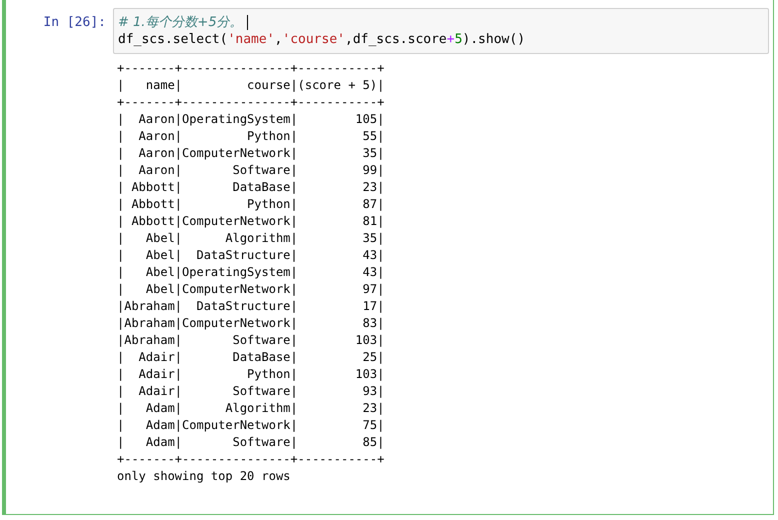 The image size is (778, 520). Describe the element at coordinates (180, 22) in the screenshot. I see `code-token: # 1.每个分数+5分。` at that location.